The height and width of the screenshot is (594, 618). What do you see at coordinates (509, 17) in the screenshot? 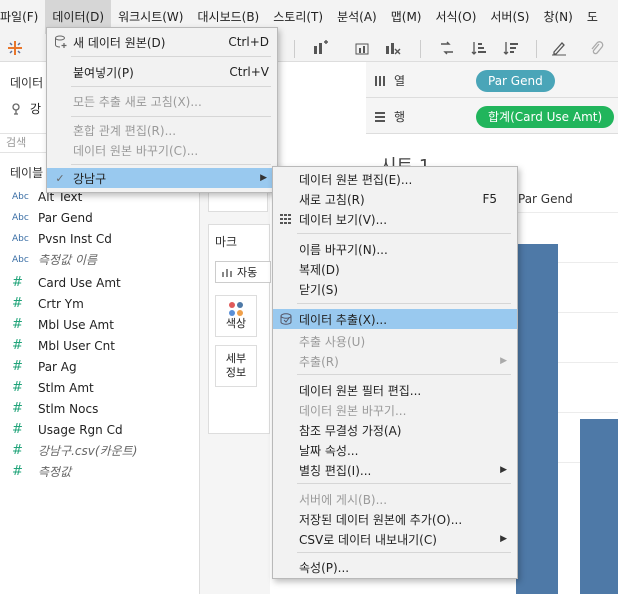
I see `menu-server: 서버(S)` at bounding box center [509, 17].